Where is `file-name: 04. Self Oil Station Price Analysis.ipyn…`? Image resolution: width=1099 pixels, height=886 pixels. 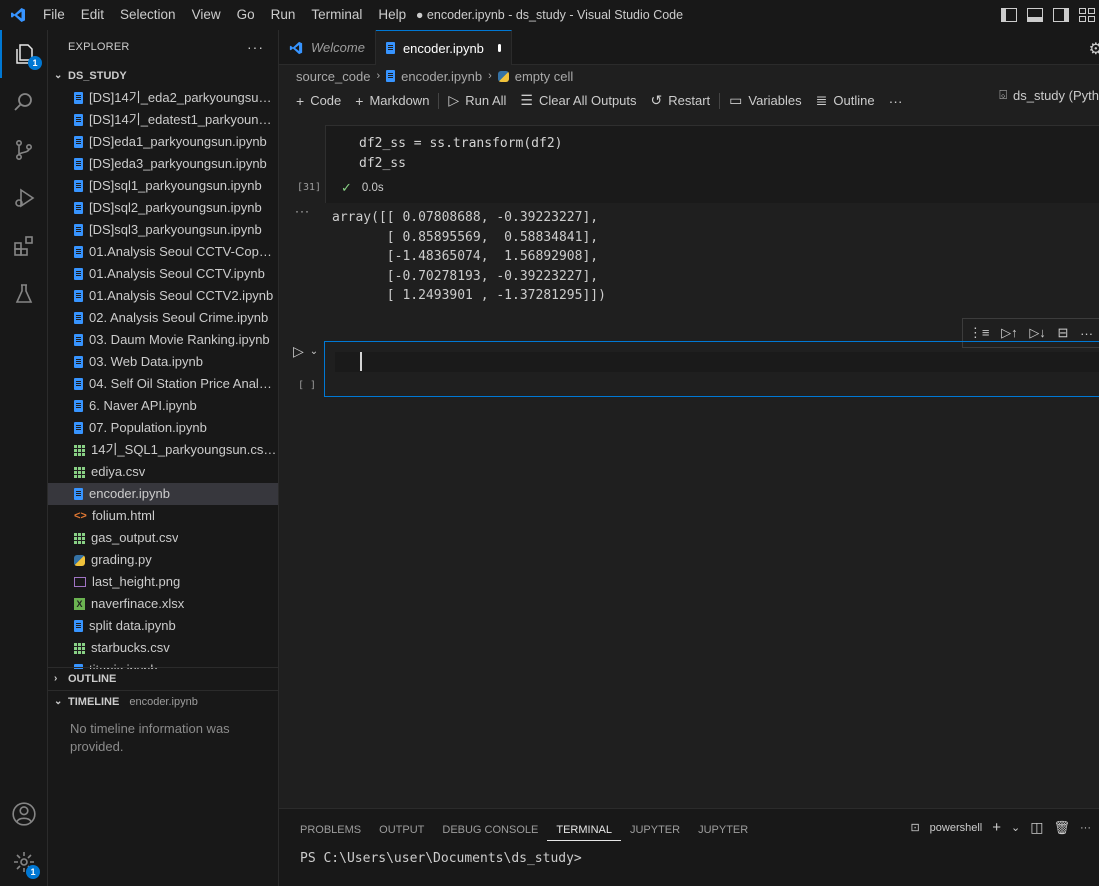 file-name: 04. Self Oil Station Price Analysis.ipyn… is located at coordinates (183, 383).